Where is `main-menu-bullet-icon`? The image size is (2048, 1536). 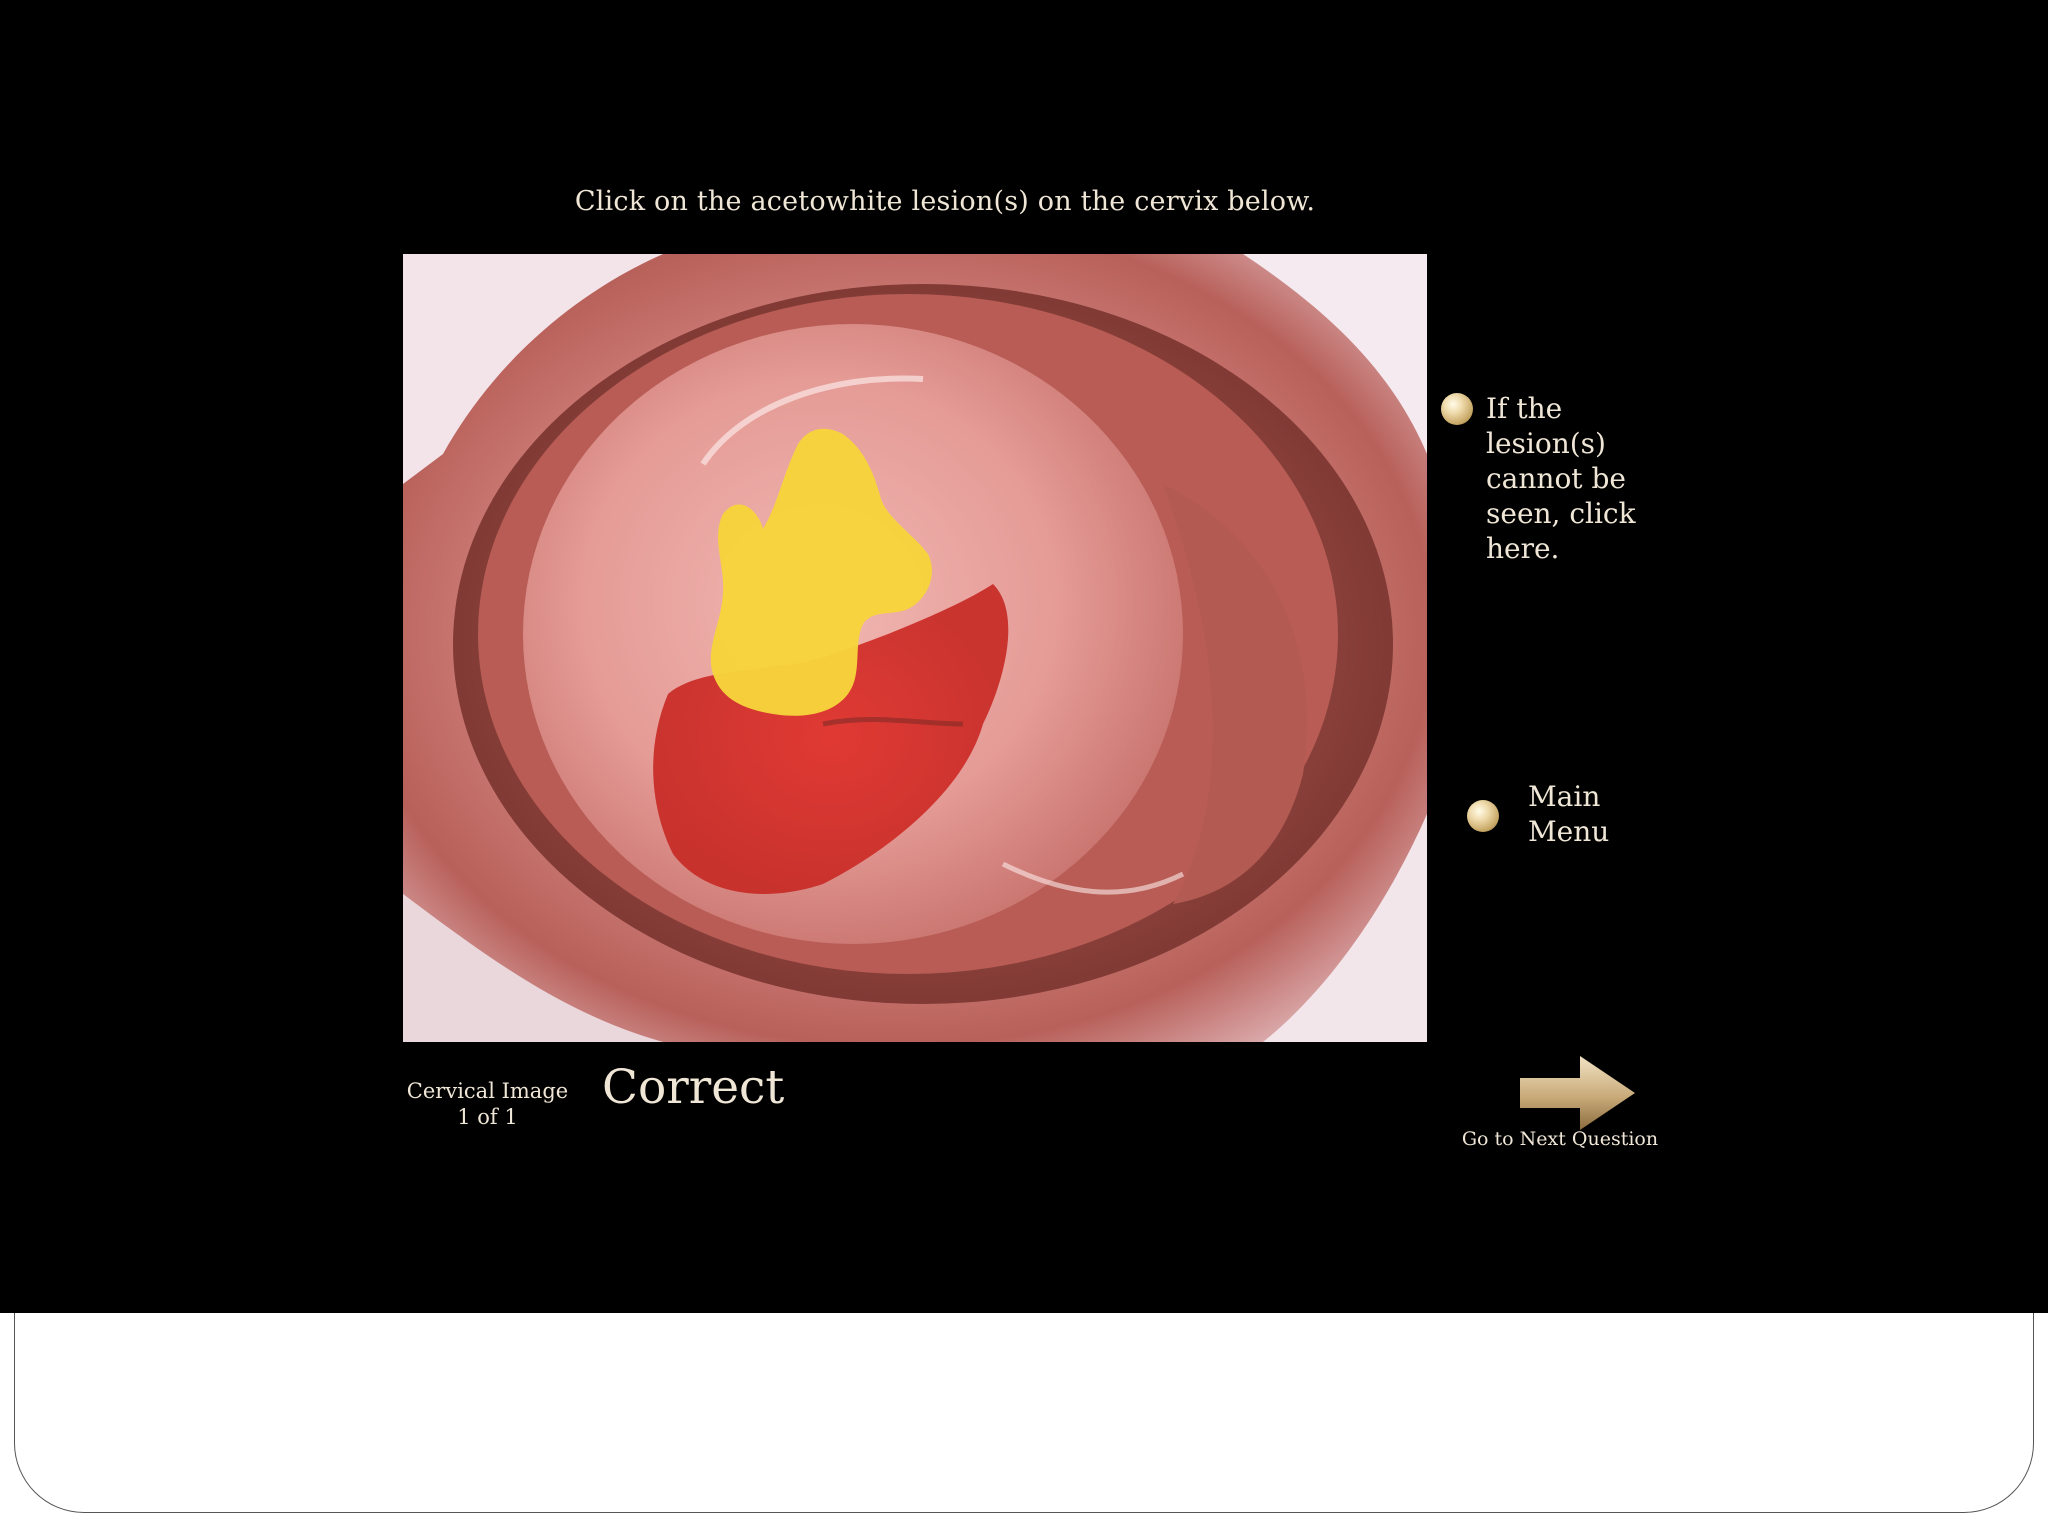 main-menu-bullet-icon is located at coordinates (1483, 816).